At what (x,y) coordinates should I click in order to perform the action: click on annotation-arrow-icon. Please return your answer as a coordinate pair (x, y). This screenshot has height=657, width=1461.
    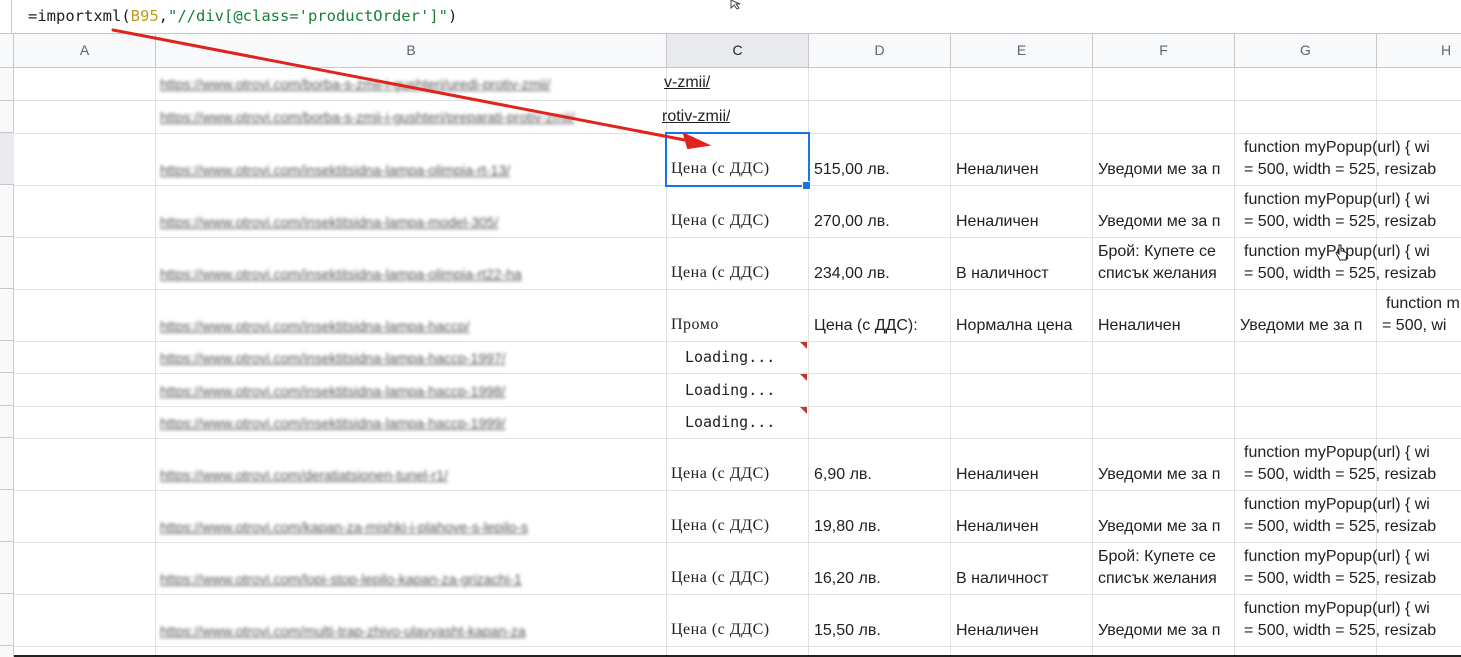
    Looking at the image, I should click on (411, 89).